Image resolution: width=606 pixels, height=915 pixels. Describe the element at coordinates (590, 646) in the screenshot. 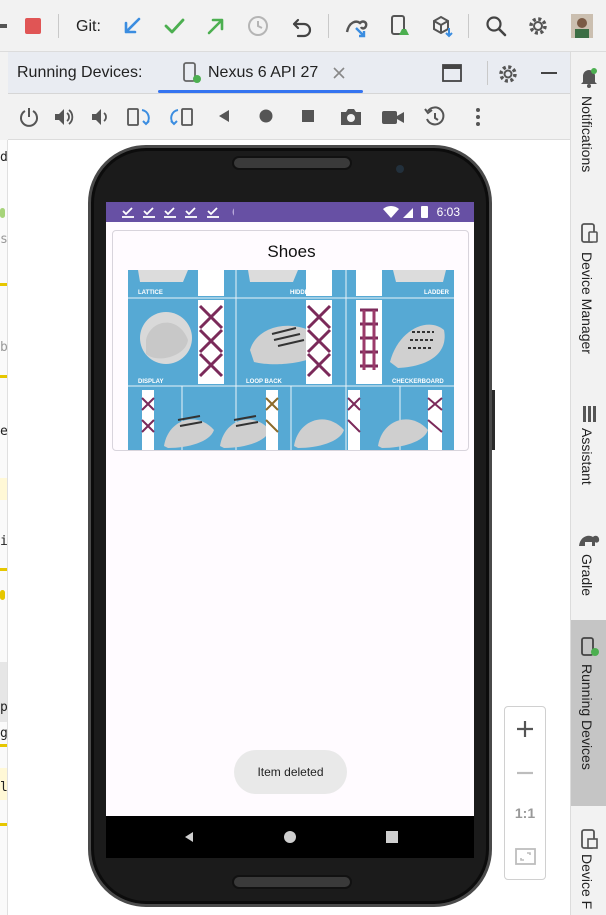

I see `running-devices-icon` at that location.